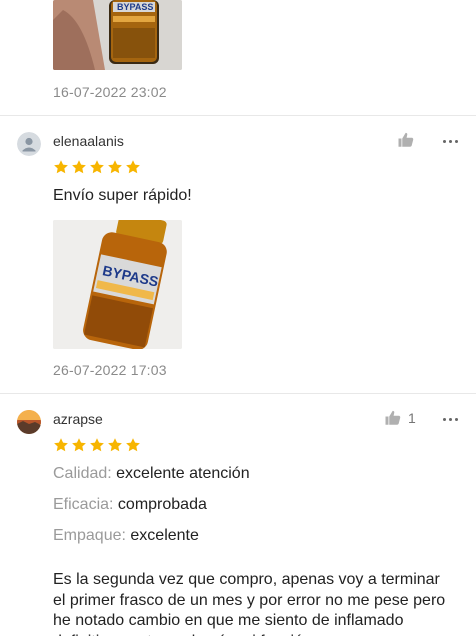 This screenshot has width=476, height=636. I want to click on review-attribute: Calidad: excelente atención, so click(151, 474).